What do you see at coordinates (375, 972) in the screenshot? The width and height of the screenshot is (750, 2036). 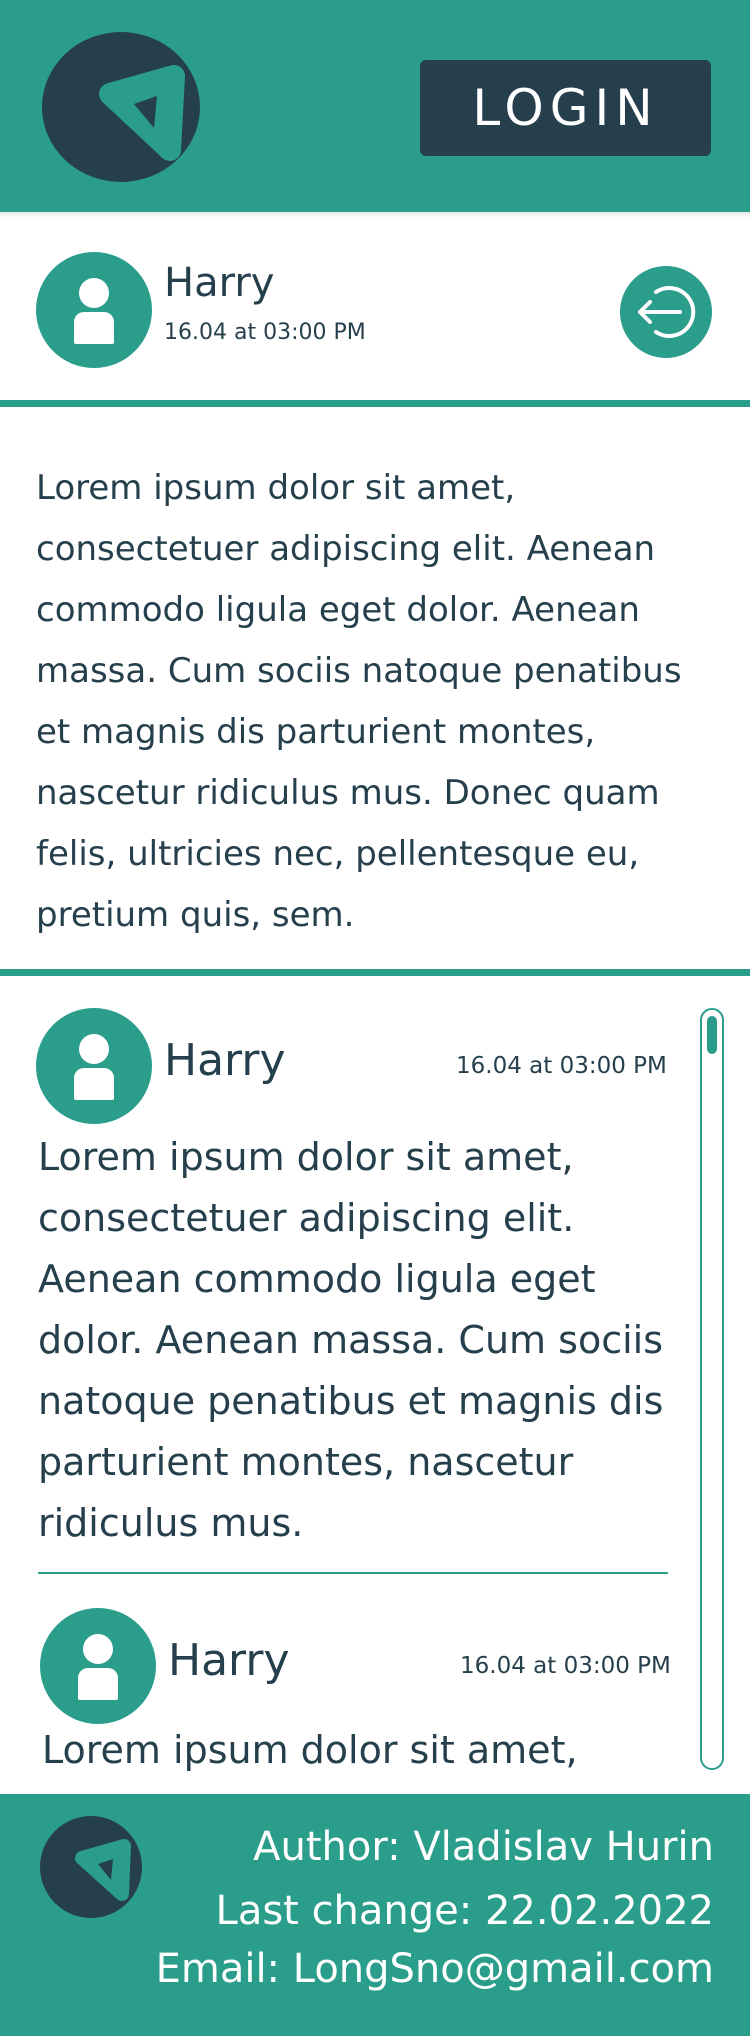 I see `comments-divider` at bounding box center [375, 972].